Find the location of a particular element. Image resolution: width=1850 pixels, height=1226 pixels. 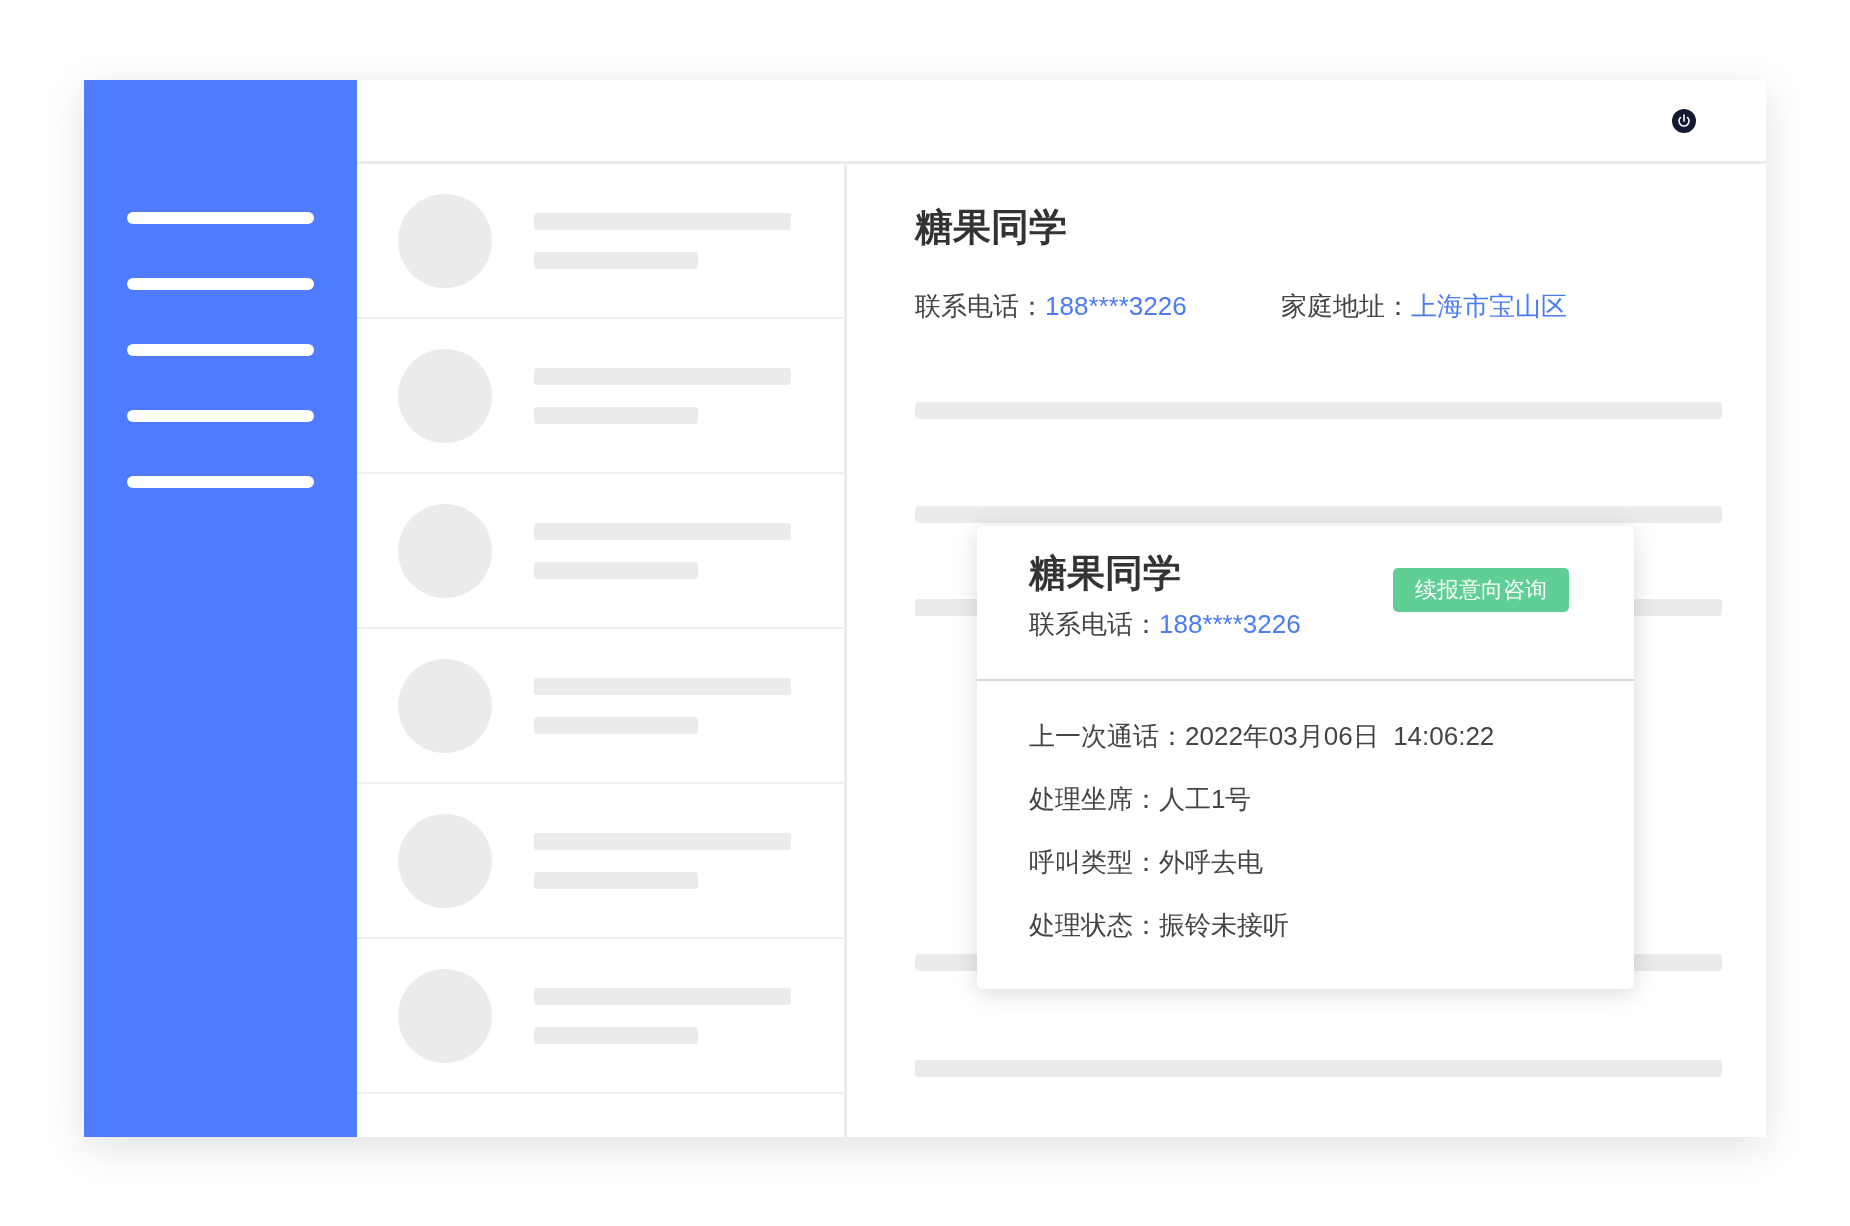

power-icon is located at coordinates (1684, 120).